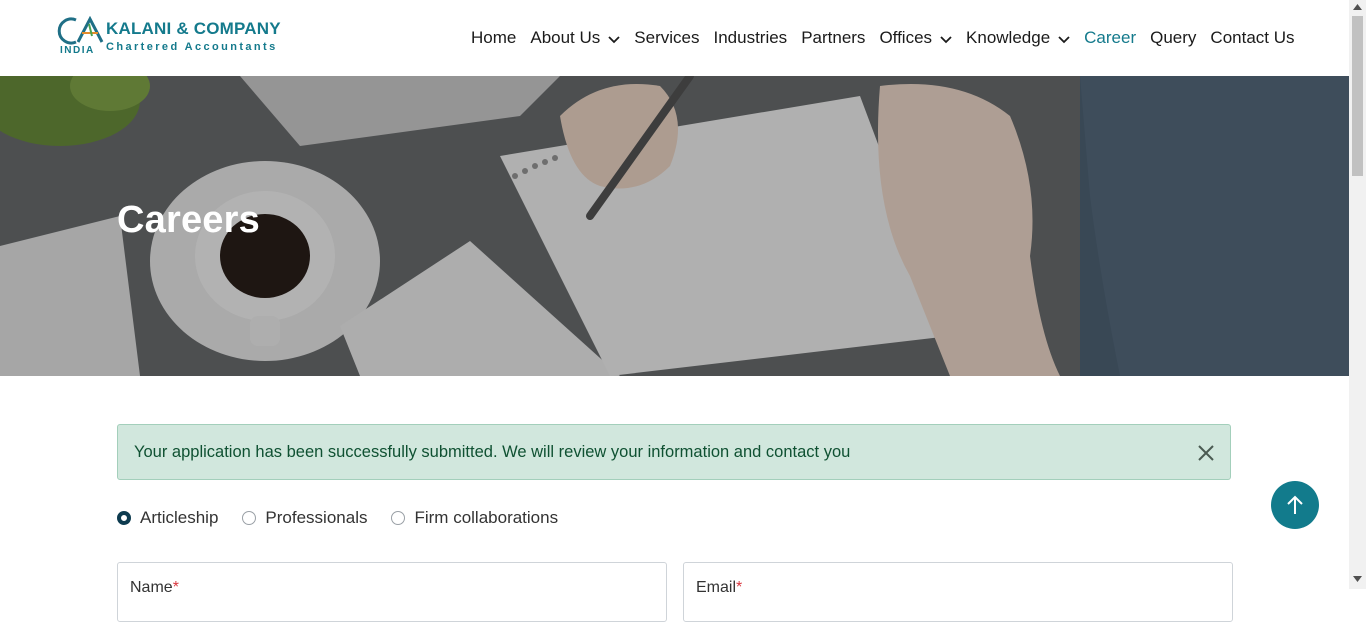 The height and width of the screenshot is (622, 1366). I want to click on close-icon, so click(1206, 453).